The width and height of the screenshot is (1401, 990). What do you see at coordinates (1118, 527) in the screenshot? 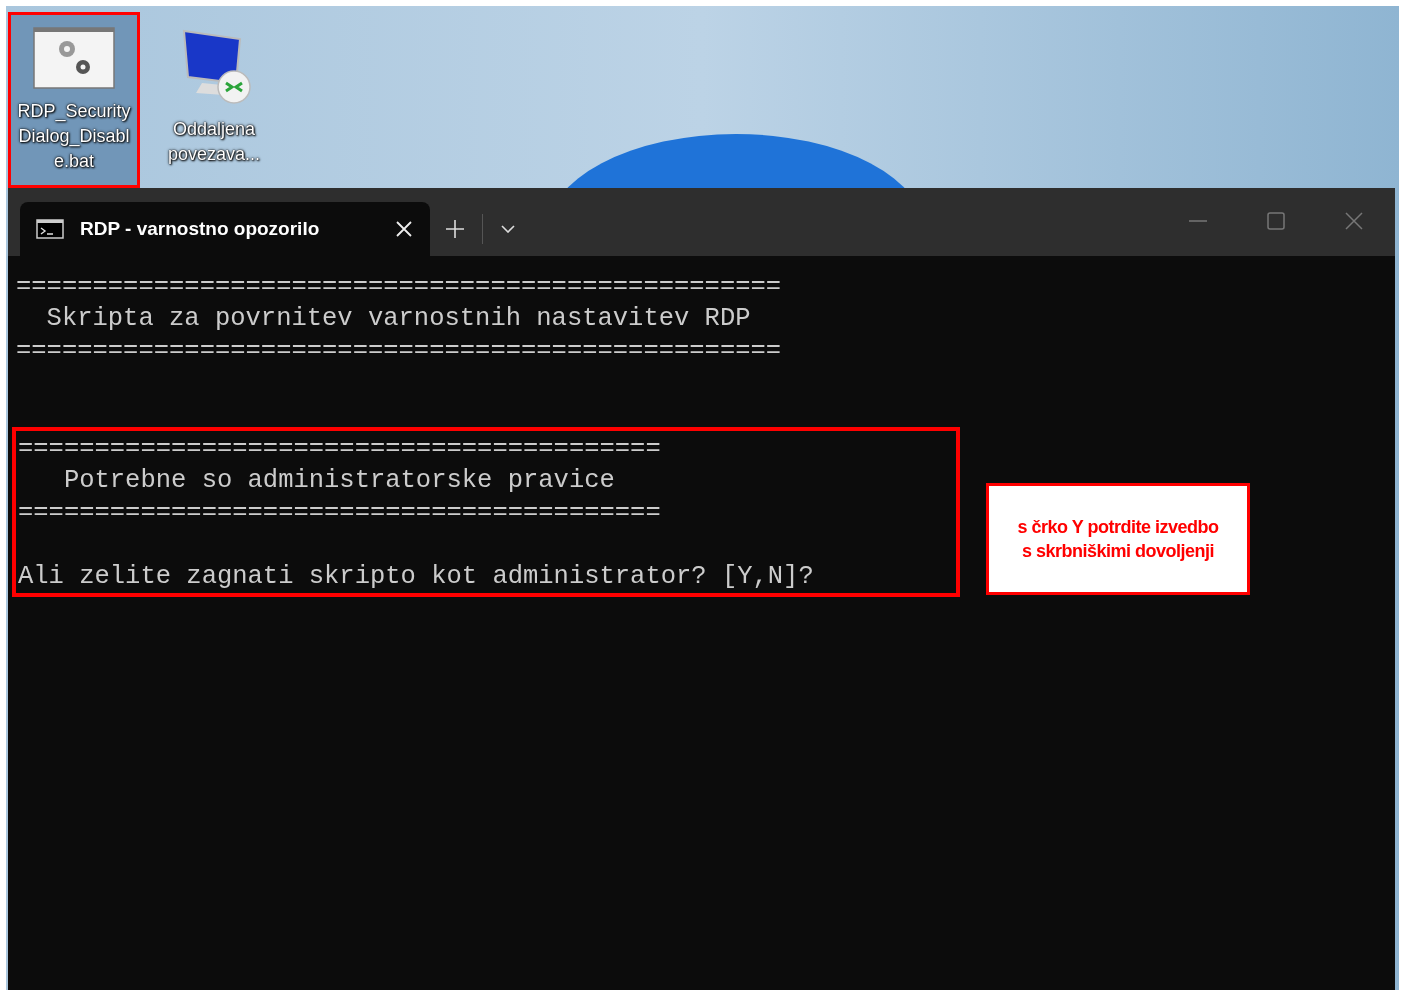
I see `callout-text: s črko Y potrdite izvedbo` at bounding box center [1118, 527].